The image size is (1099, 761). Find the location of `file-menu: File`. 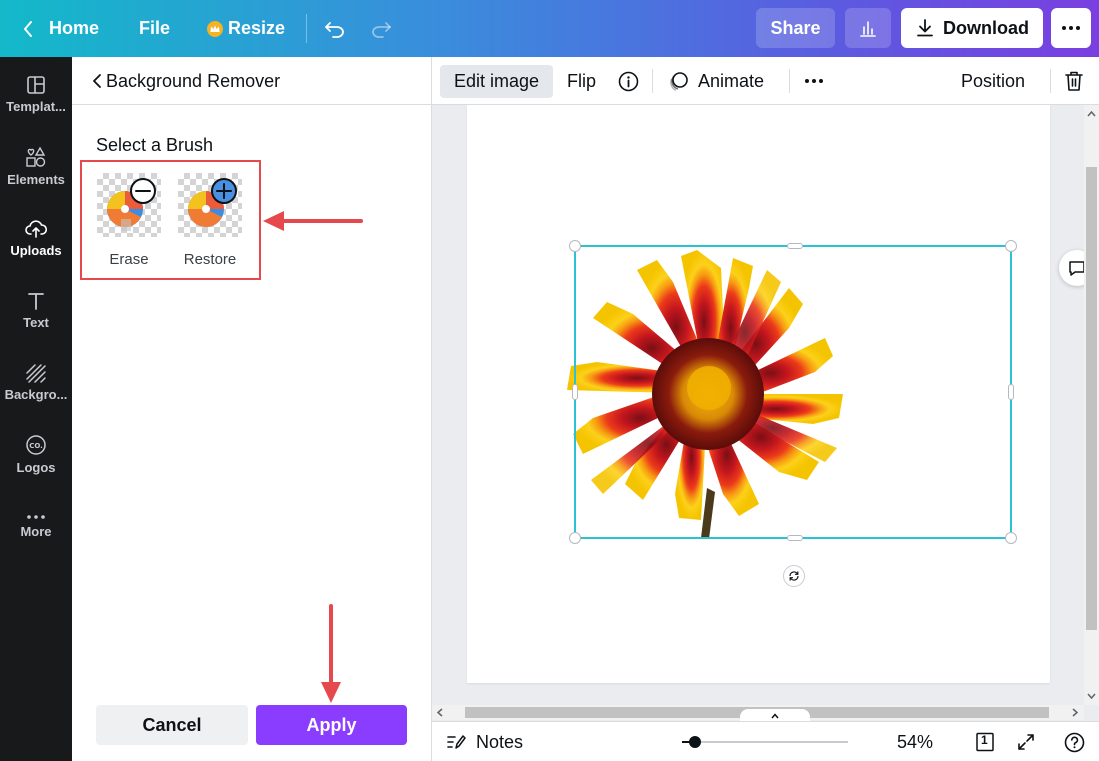

file-menu: File is located at coordinates (154, 28).